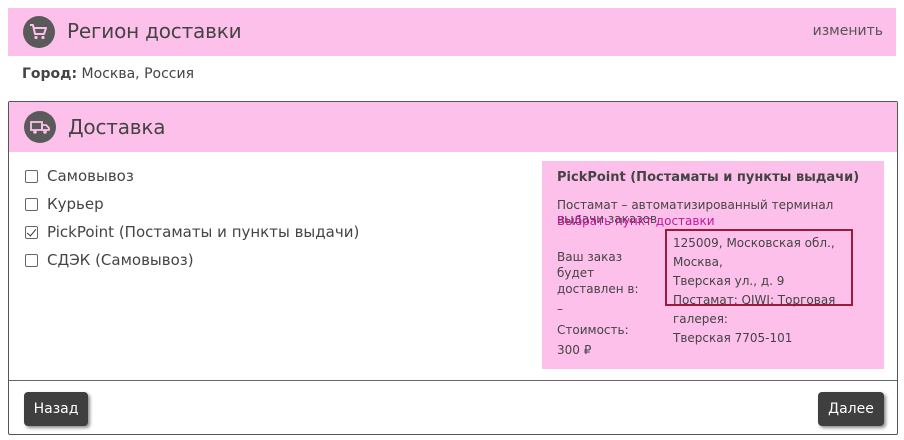 The height and width of the screenshot is (440, 904). Describe the element at coordinates (574, 350) in the screenshot. I see `cost-value: 300 ₽` at that location.